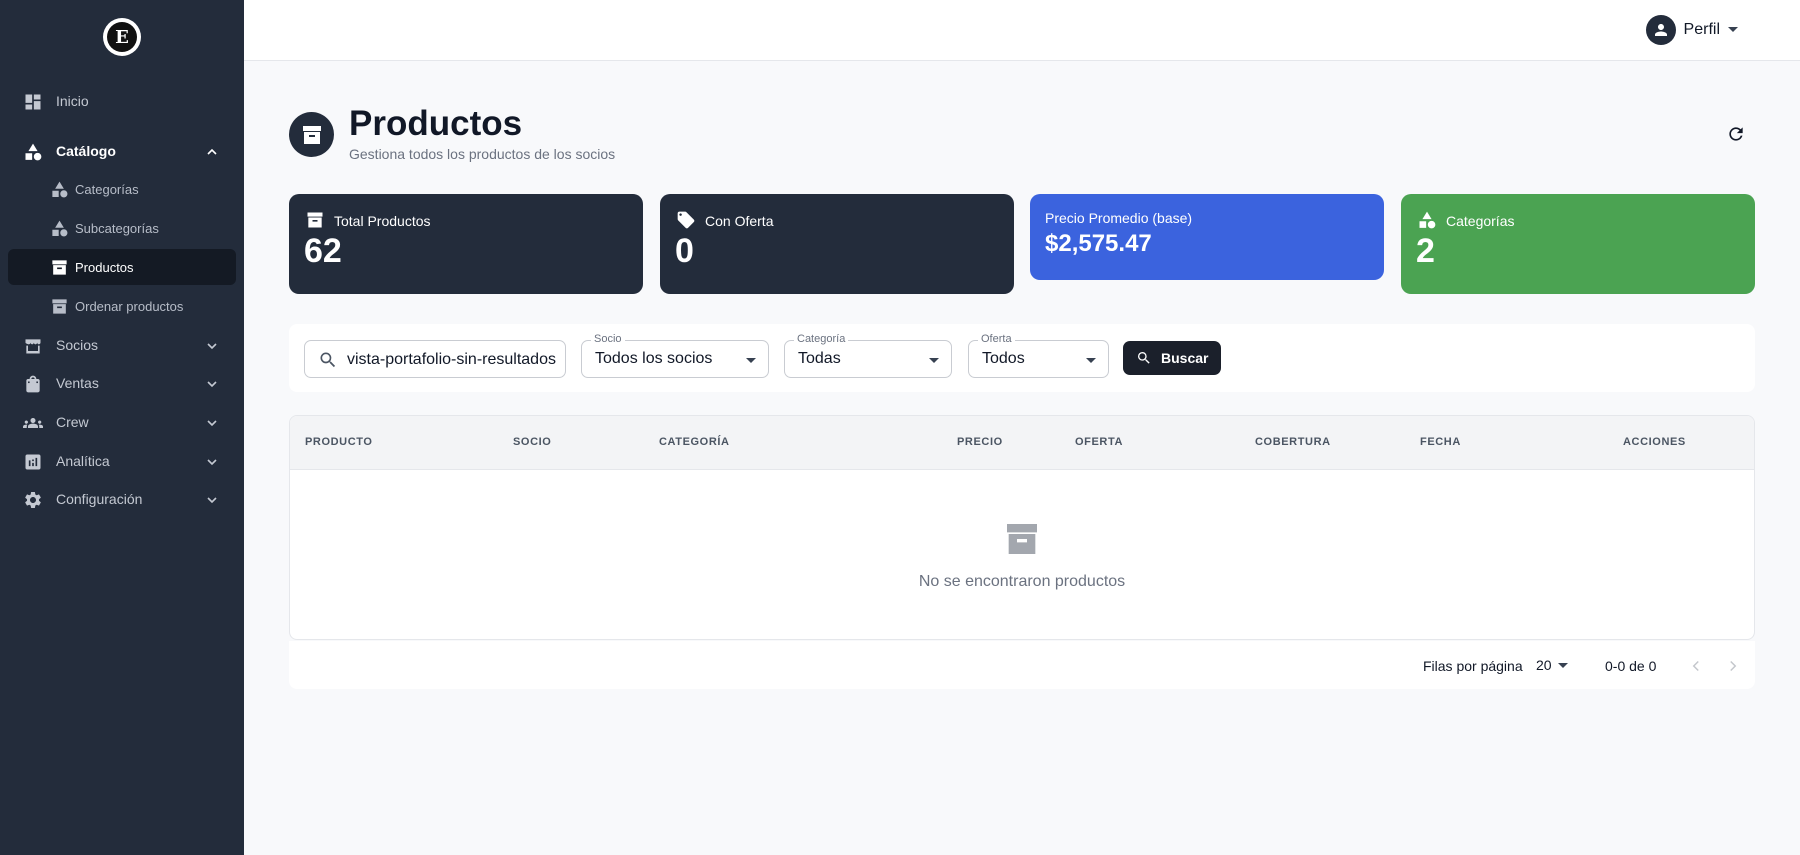 The height and width of the screenshot is (855, 1800). What do you see at coordinates (436, 123) in the screenshot?
I see `page-title: Productos` at bounding box center [436, 123].